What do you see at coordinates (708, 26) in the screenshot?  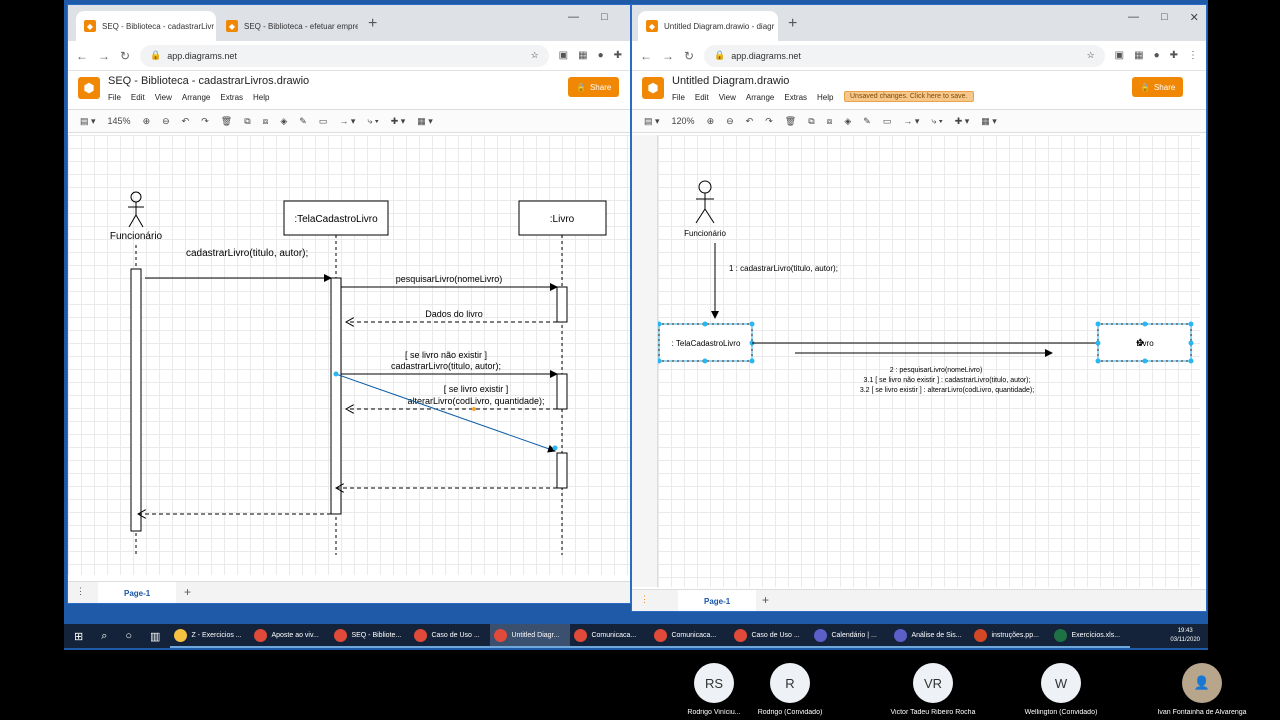 I see `right-tab-1: ◆ Untitled Diagram.drawio - diagr ✕` at bounding box center [708, 26].